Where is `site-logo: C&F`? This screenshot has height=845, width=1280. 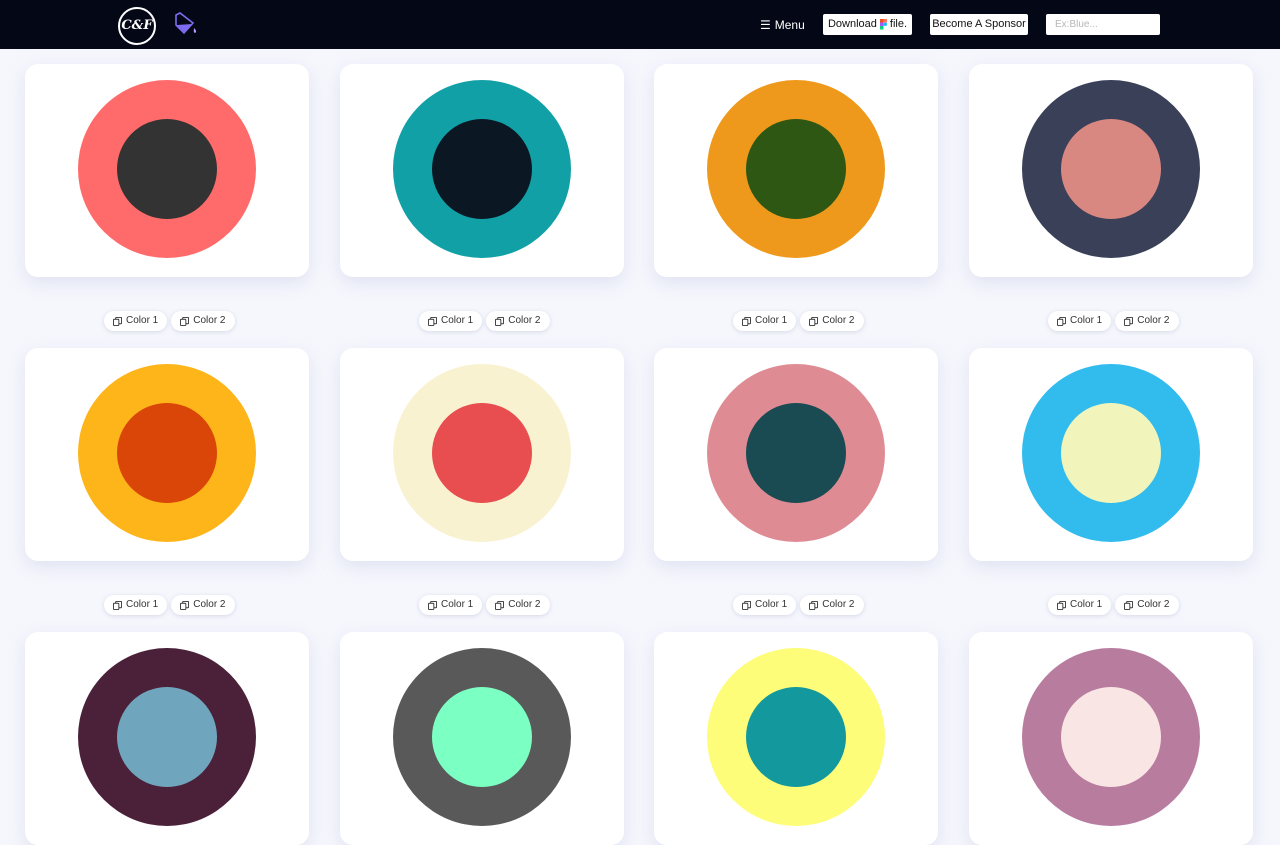 site-logo: C&F is located at coordinates (137, 26).